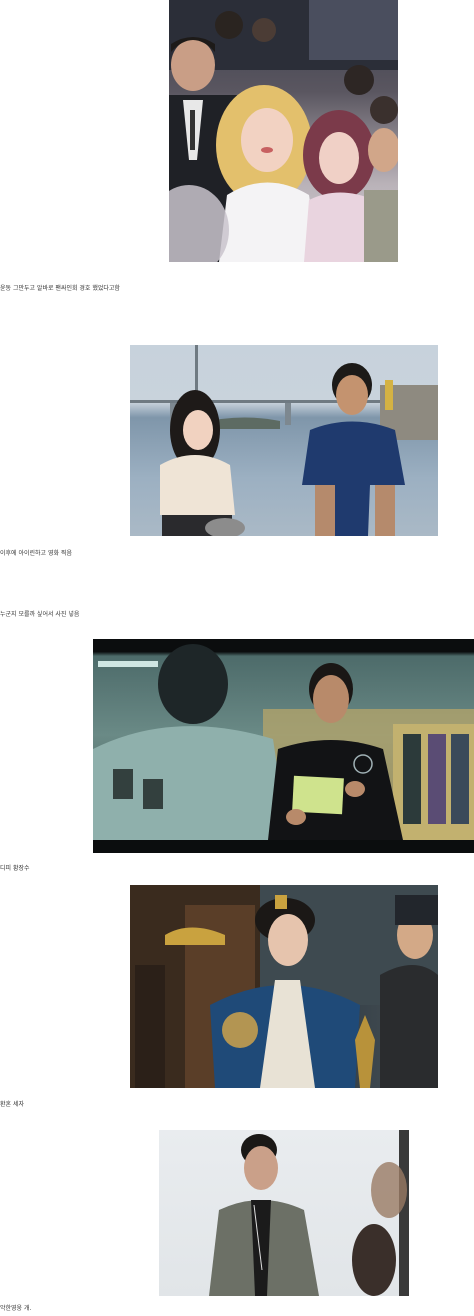 The image size is (474, 1316). I want to click on fan-sign-event-illustration, so click(283, 131).